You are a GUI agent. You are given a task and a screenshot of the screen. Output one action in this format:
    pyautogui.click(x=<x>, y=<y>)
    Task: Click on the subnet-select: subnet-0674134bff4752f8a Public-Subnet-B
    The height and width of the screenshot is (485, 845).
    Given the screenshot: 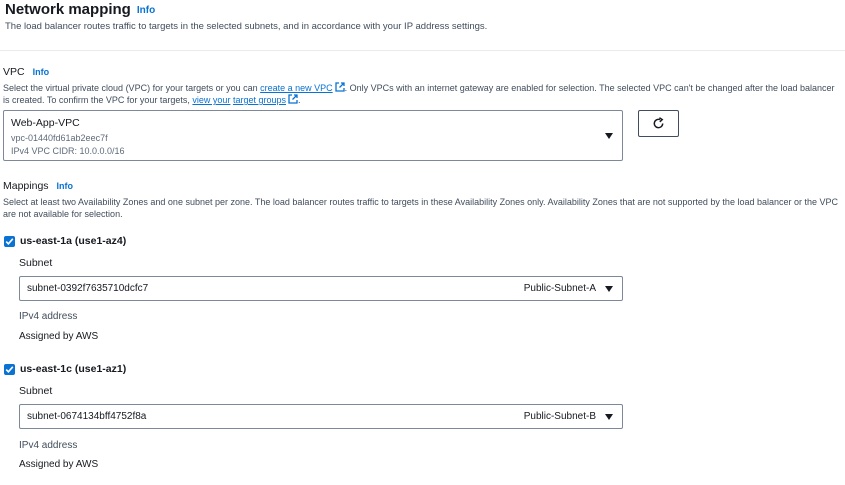 What is the action you would take?
    pyautogui.click(x=321, y=416)
    